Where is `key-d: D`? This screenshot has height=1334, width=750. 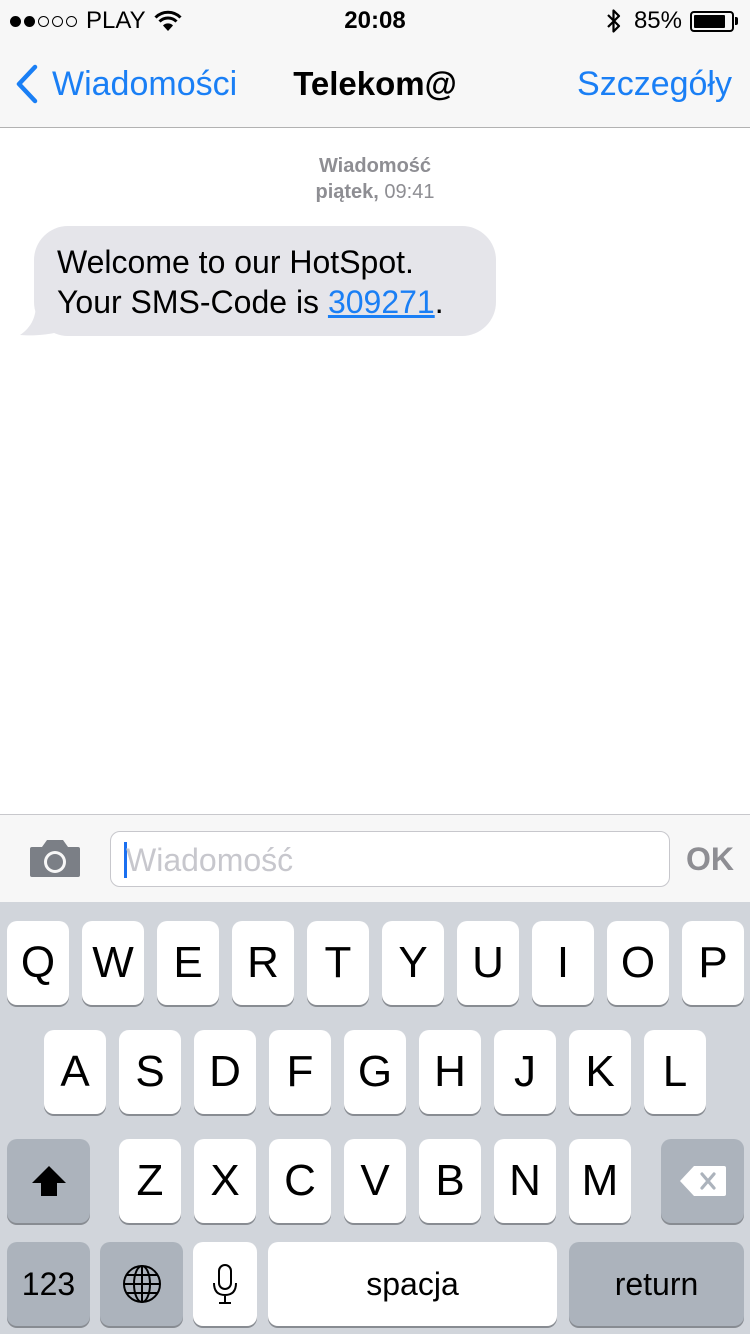
key-d: D is located at coordinates (225, 1072).